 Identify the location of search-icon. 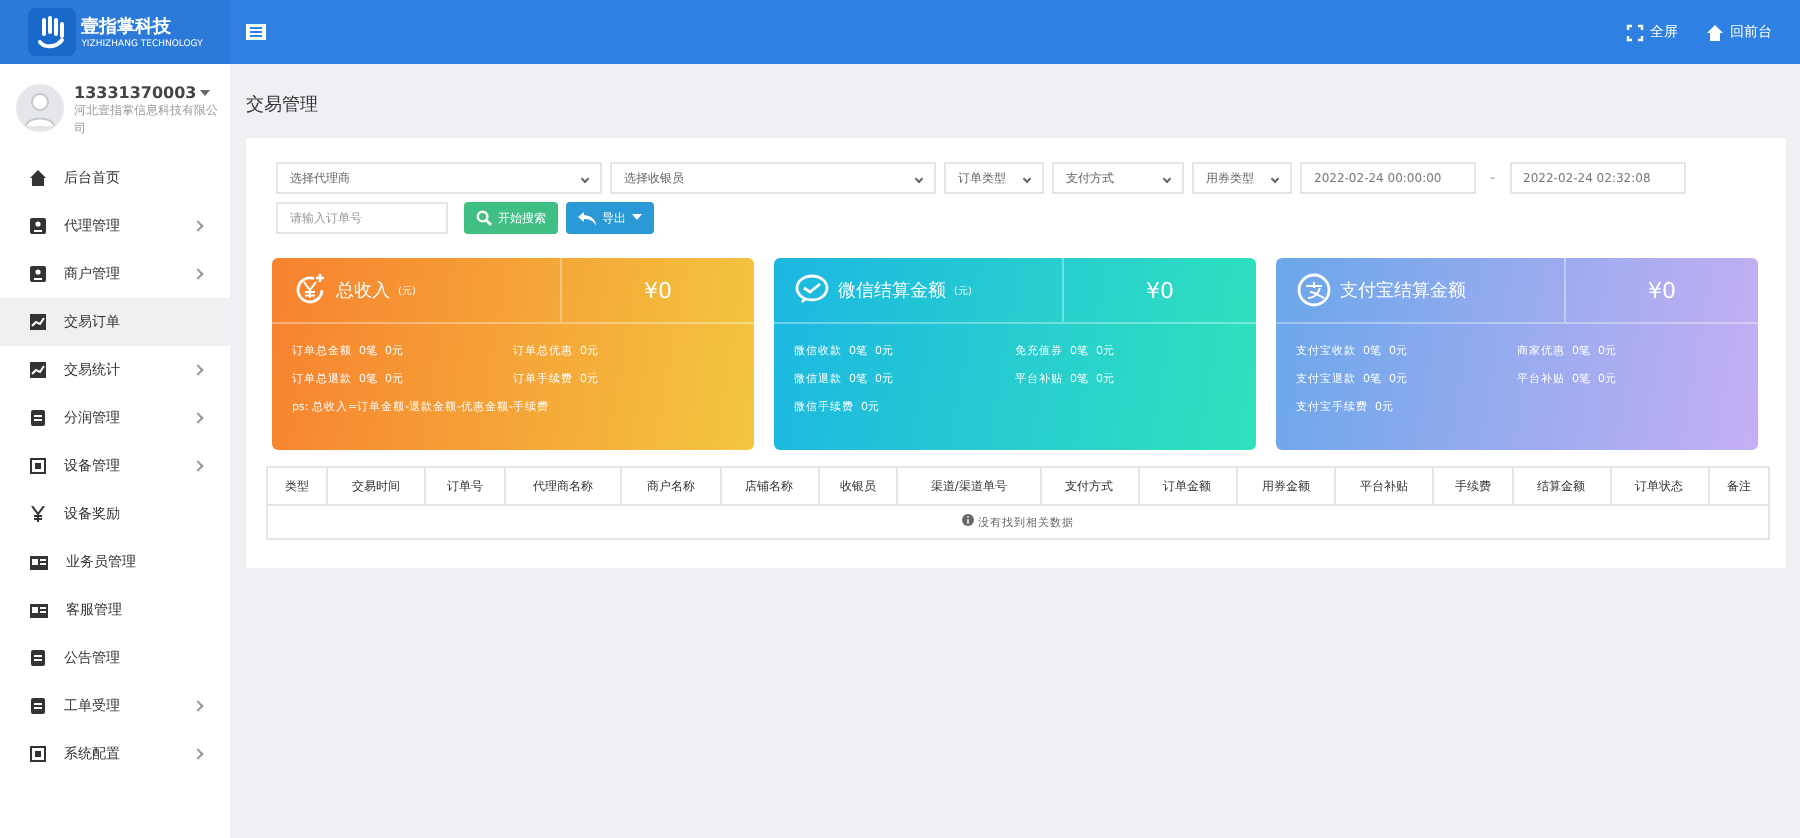
(484, 218).